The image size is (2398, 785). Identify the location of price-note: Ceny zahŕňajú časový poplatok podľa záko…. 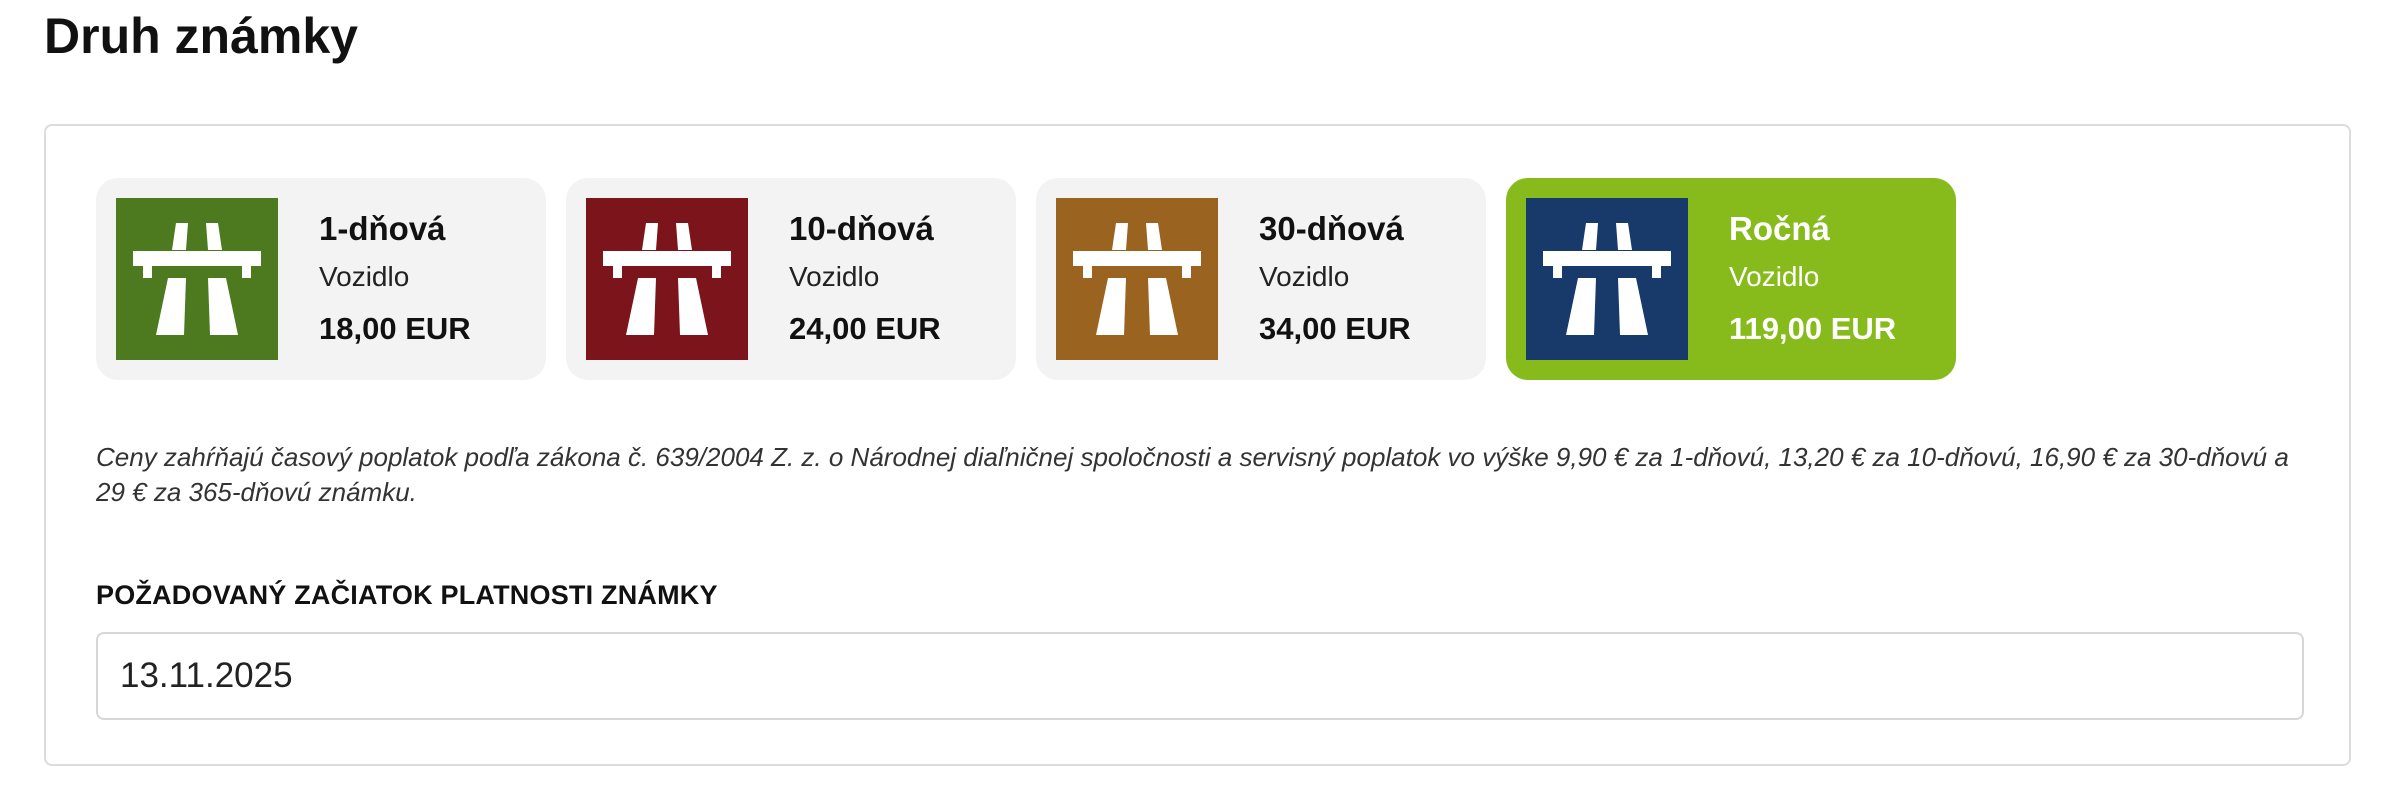
(1192, 474).